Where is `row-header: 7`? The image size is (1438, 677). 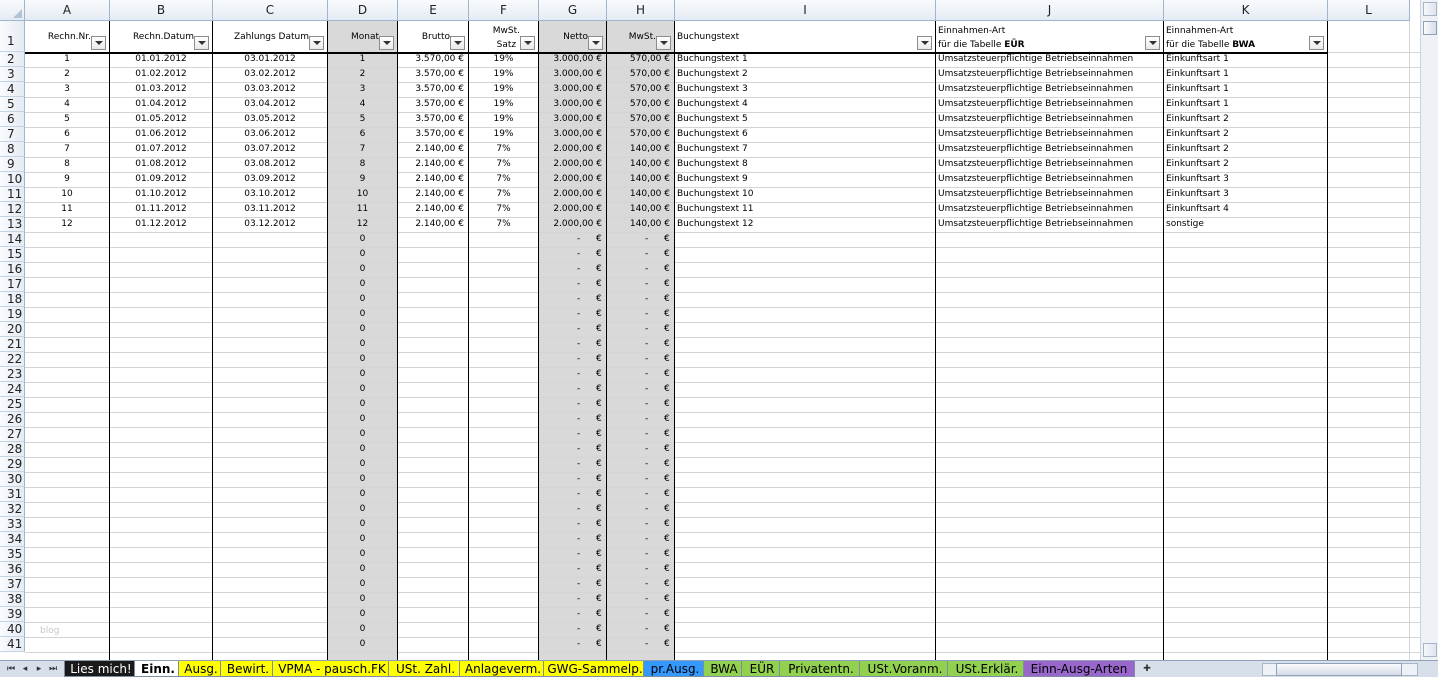 row-header: 7 is located at coordinates (12, 134).